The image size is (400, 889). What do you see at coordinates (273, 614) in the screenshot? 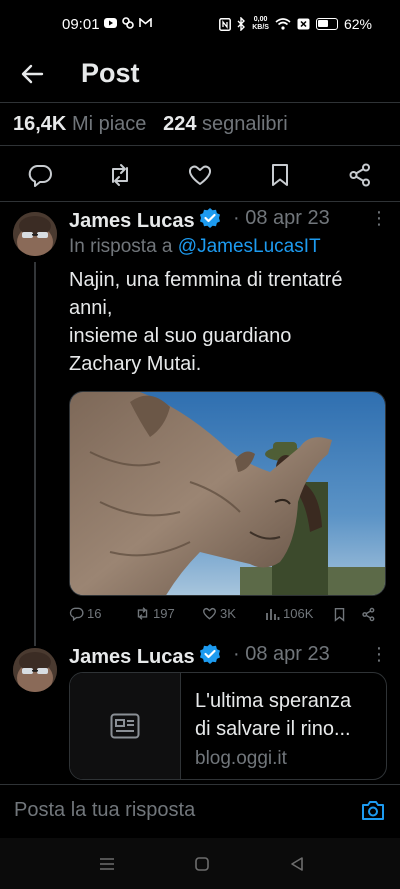
I see `views-icon` at bounding box center [273, 614].